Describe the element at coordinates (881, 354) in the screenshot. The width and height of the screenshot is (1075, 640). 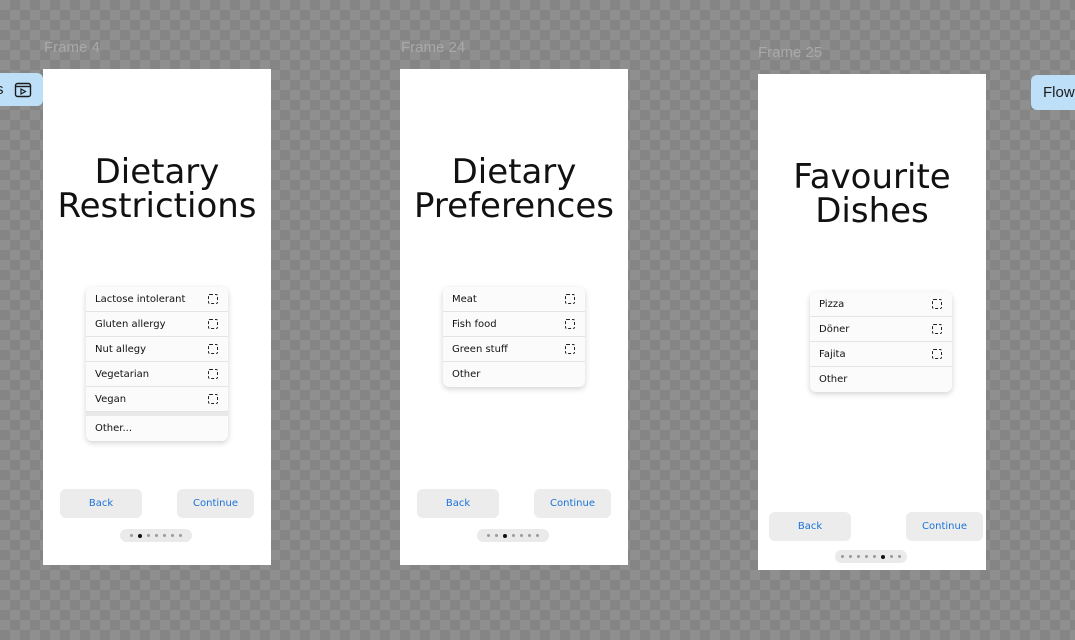
I see `list-item: Fajita` at that location.